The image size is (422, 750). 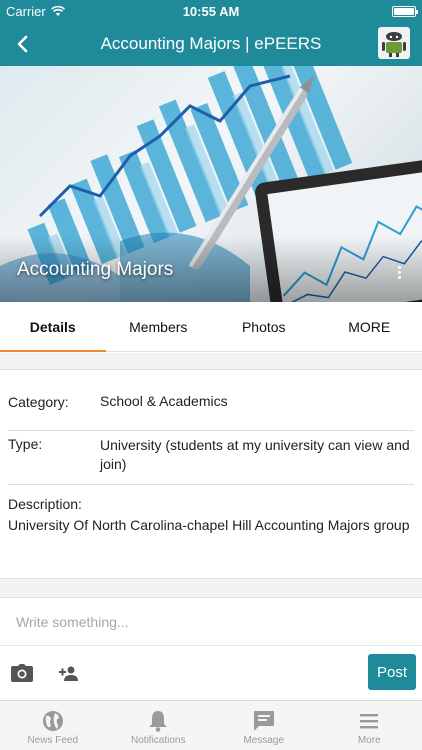 I want to click on nav-bar: Accounting Majors | ePEERS, so click(x=211, y=44).